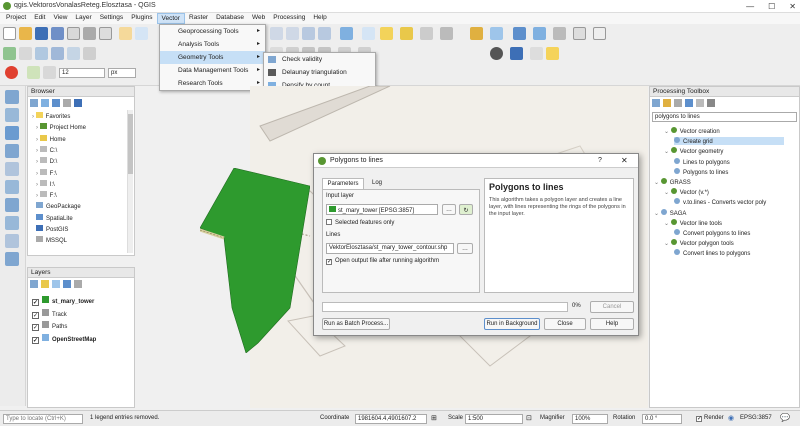 The width and height of the screenshot is (800, 426). What do you see at coordinates (39, 18) in the screenshot?
I see `menu-edit: Edit` at bounding box center [39, 18].